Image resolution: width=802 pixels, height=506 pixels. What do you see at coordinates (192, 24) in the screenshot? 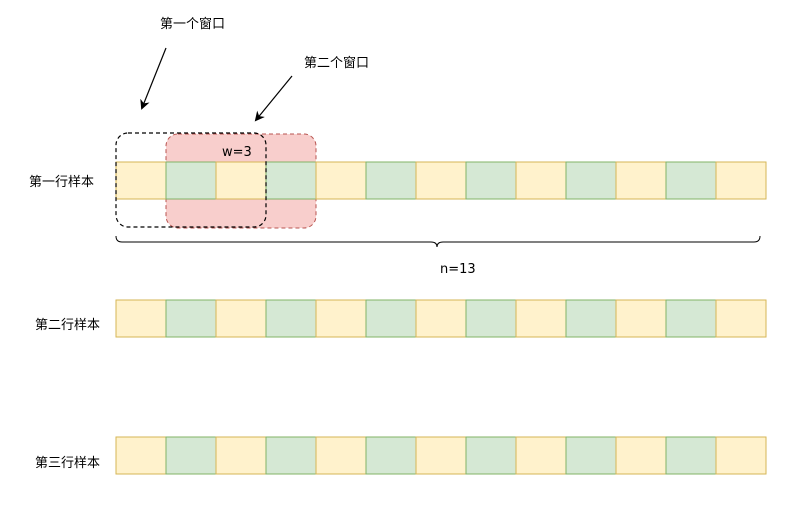
I see `window-1-label: 第一个窗口` at bounding box center [192, 24].